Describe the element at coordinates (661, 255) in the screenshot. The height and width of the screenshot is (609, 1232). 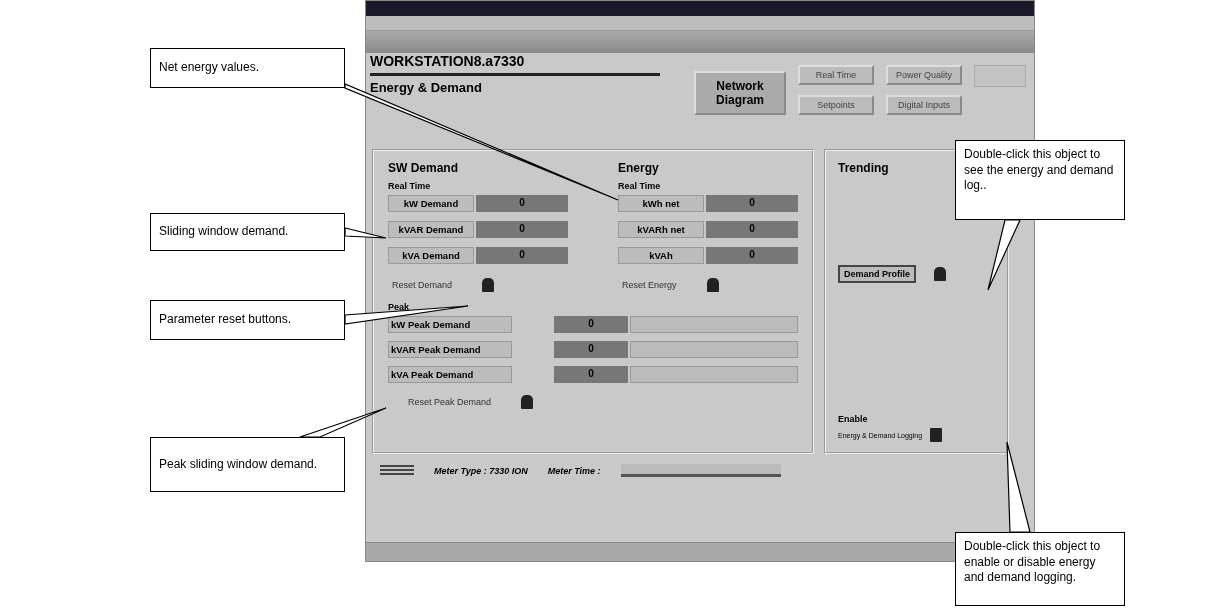
I see `value-label: kVAh` at that location.